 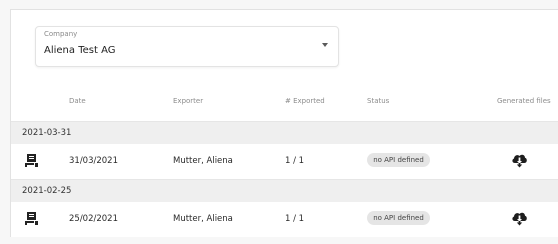 I want to click on company-select-label: Company, so click(x=61, y=34).